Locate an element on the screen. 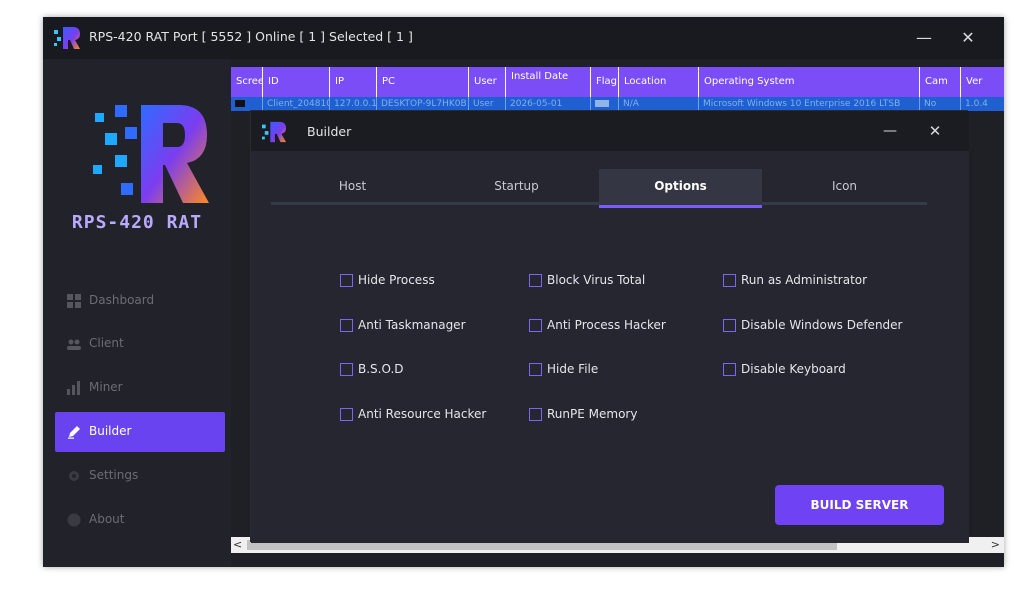 The height and width of the screenshot is (589, 1024). option-label: B.S.O.D is located at coordinates (381, 369).